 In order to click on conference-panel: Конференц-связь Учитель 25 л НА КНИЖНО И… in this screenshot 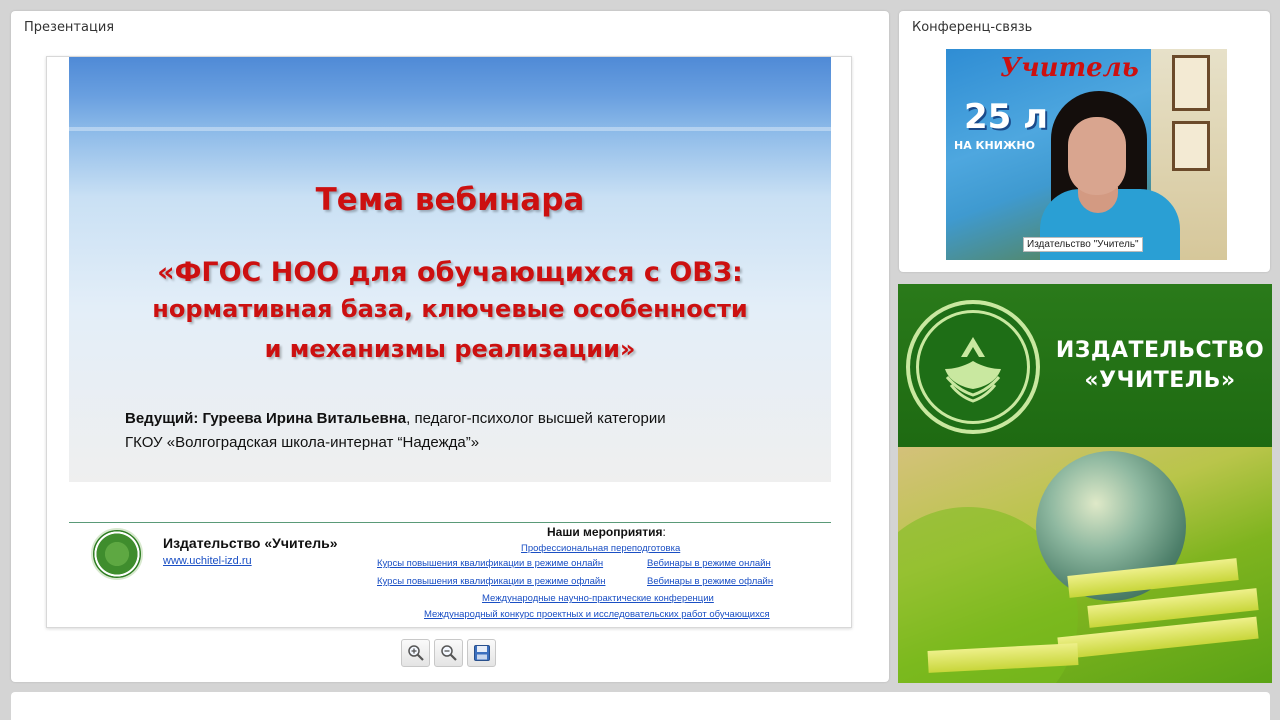, I will do `click(1084, 141)`.